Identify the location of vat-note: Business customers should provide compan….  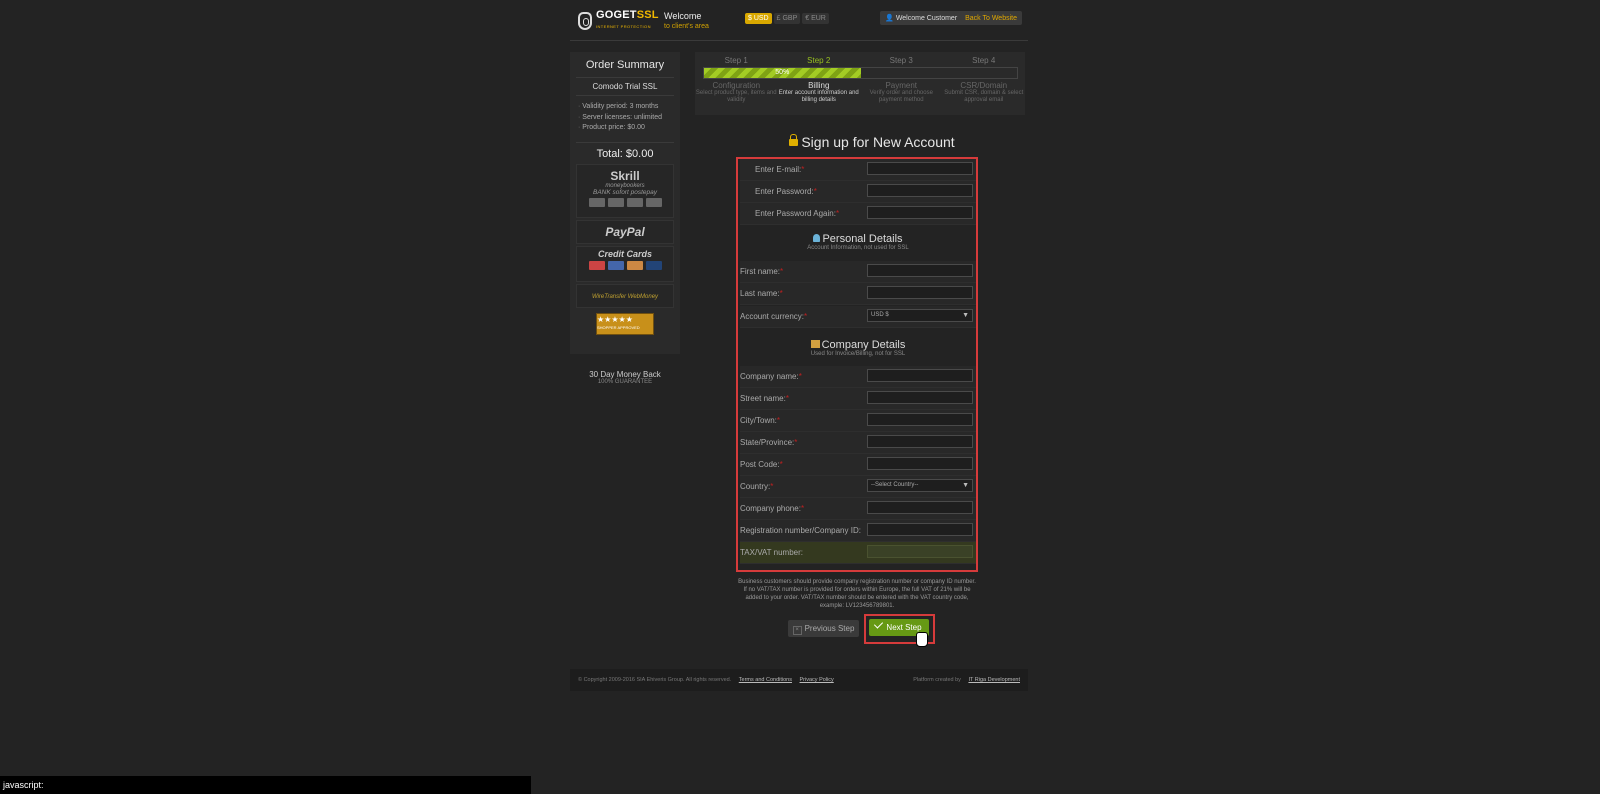
(857, 594).